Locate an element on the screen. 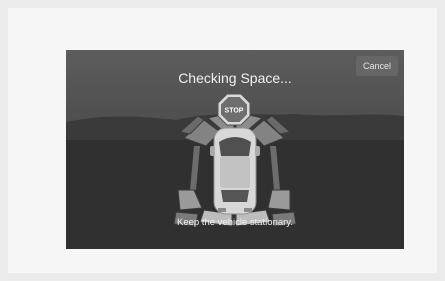 The height and width of the screenshot is (281, 445). stop-sign-icon: STOP is located at coordinates (234, 109).